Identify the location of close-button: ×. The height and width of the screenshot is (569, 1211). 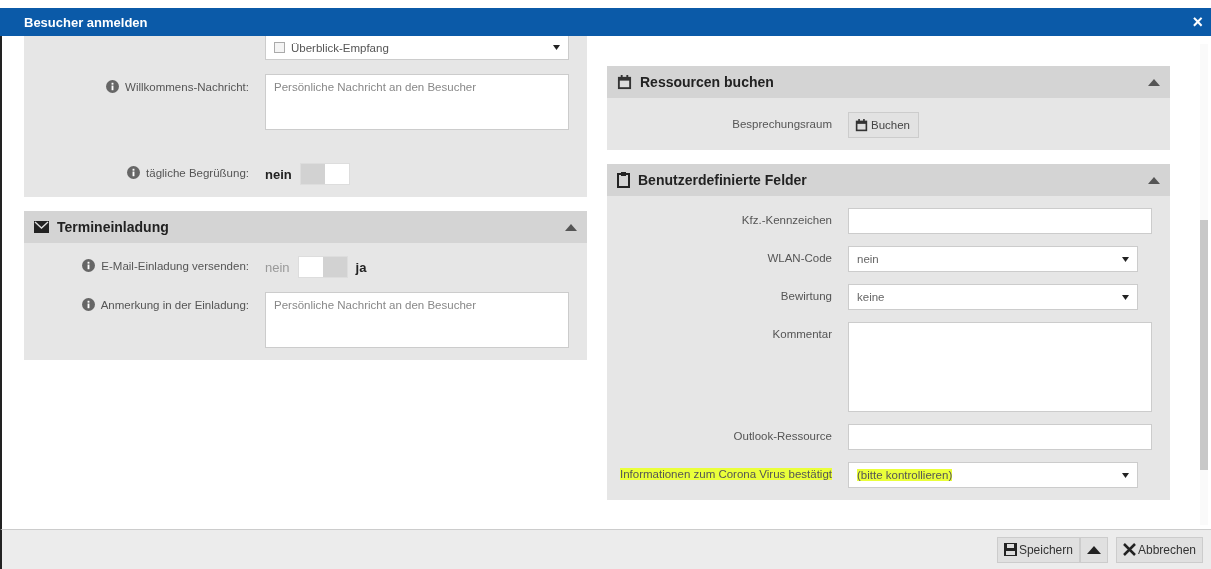
(1197, 22).